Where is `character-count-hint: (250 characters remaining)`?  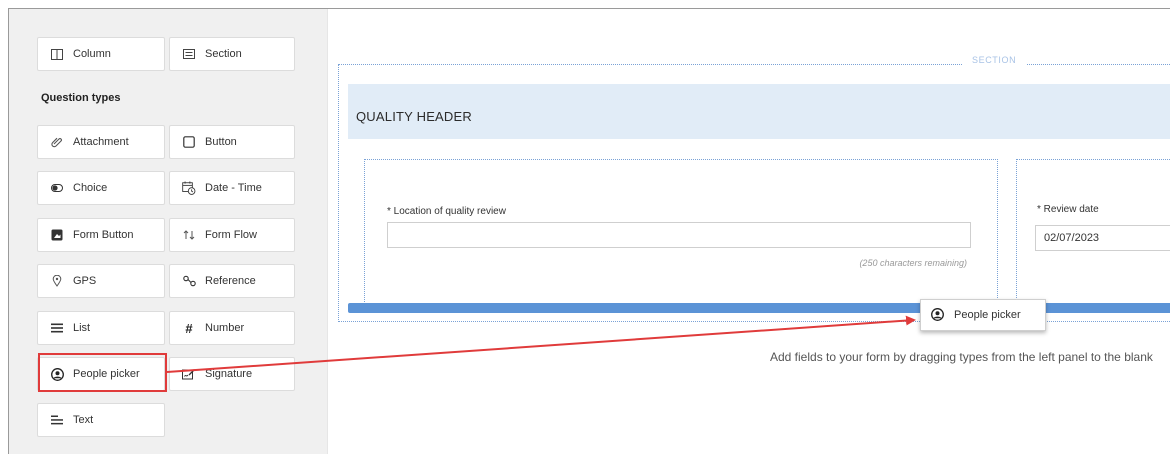 character-count-hint: (250 characters remaining) is located at coordinates (913, 263).